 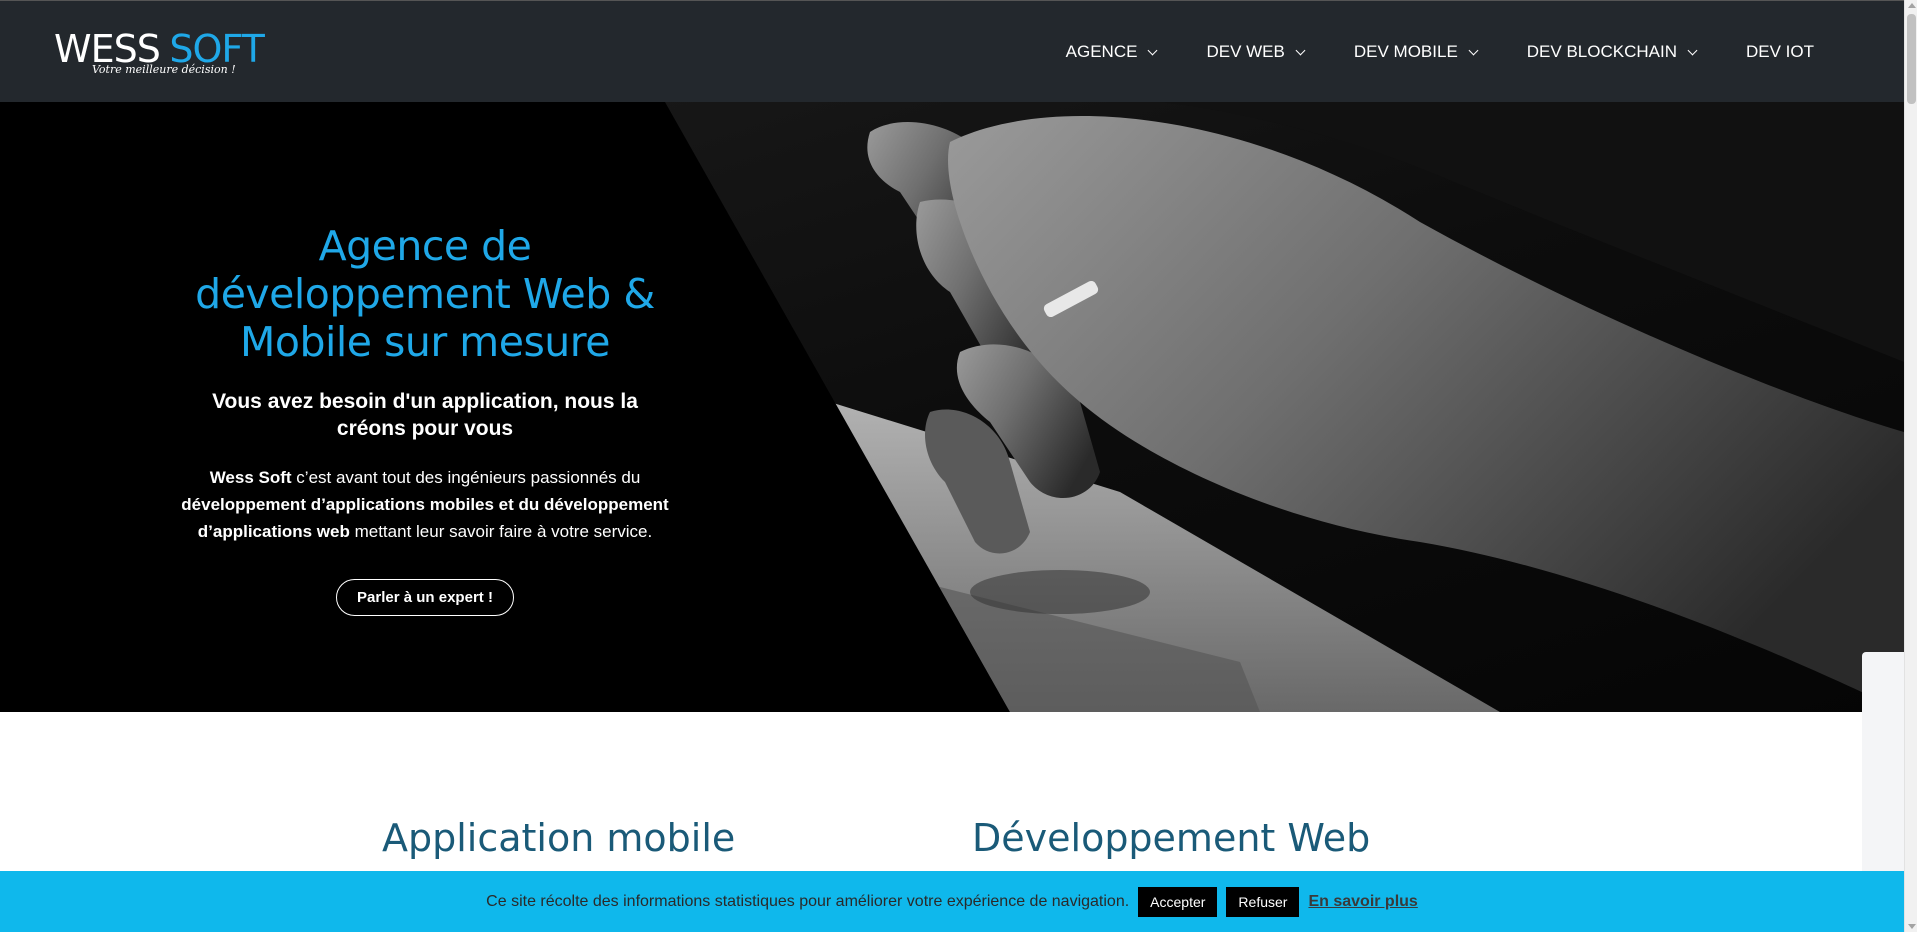 What do you see at coordinates (1171, 838) in the screenshot?
I see `section-title-web: Développement Web` at bounding box center [1171, 838].